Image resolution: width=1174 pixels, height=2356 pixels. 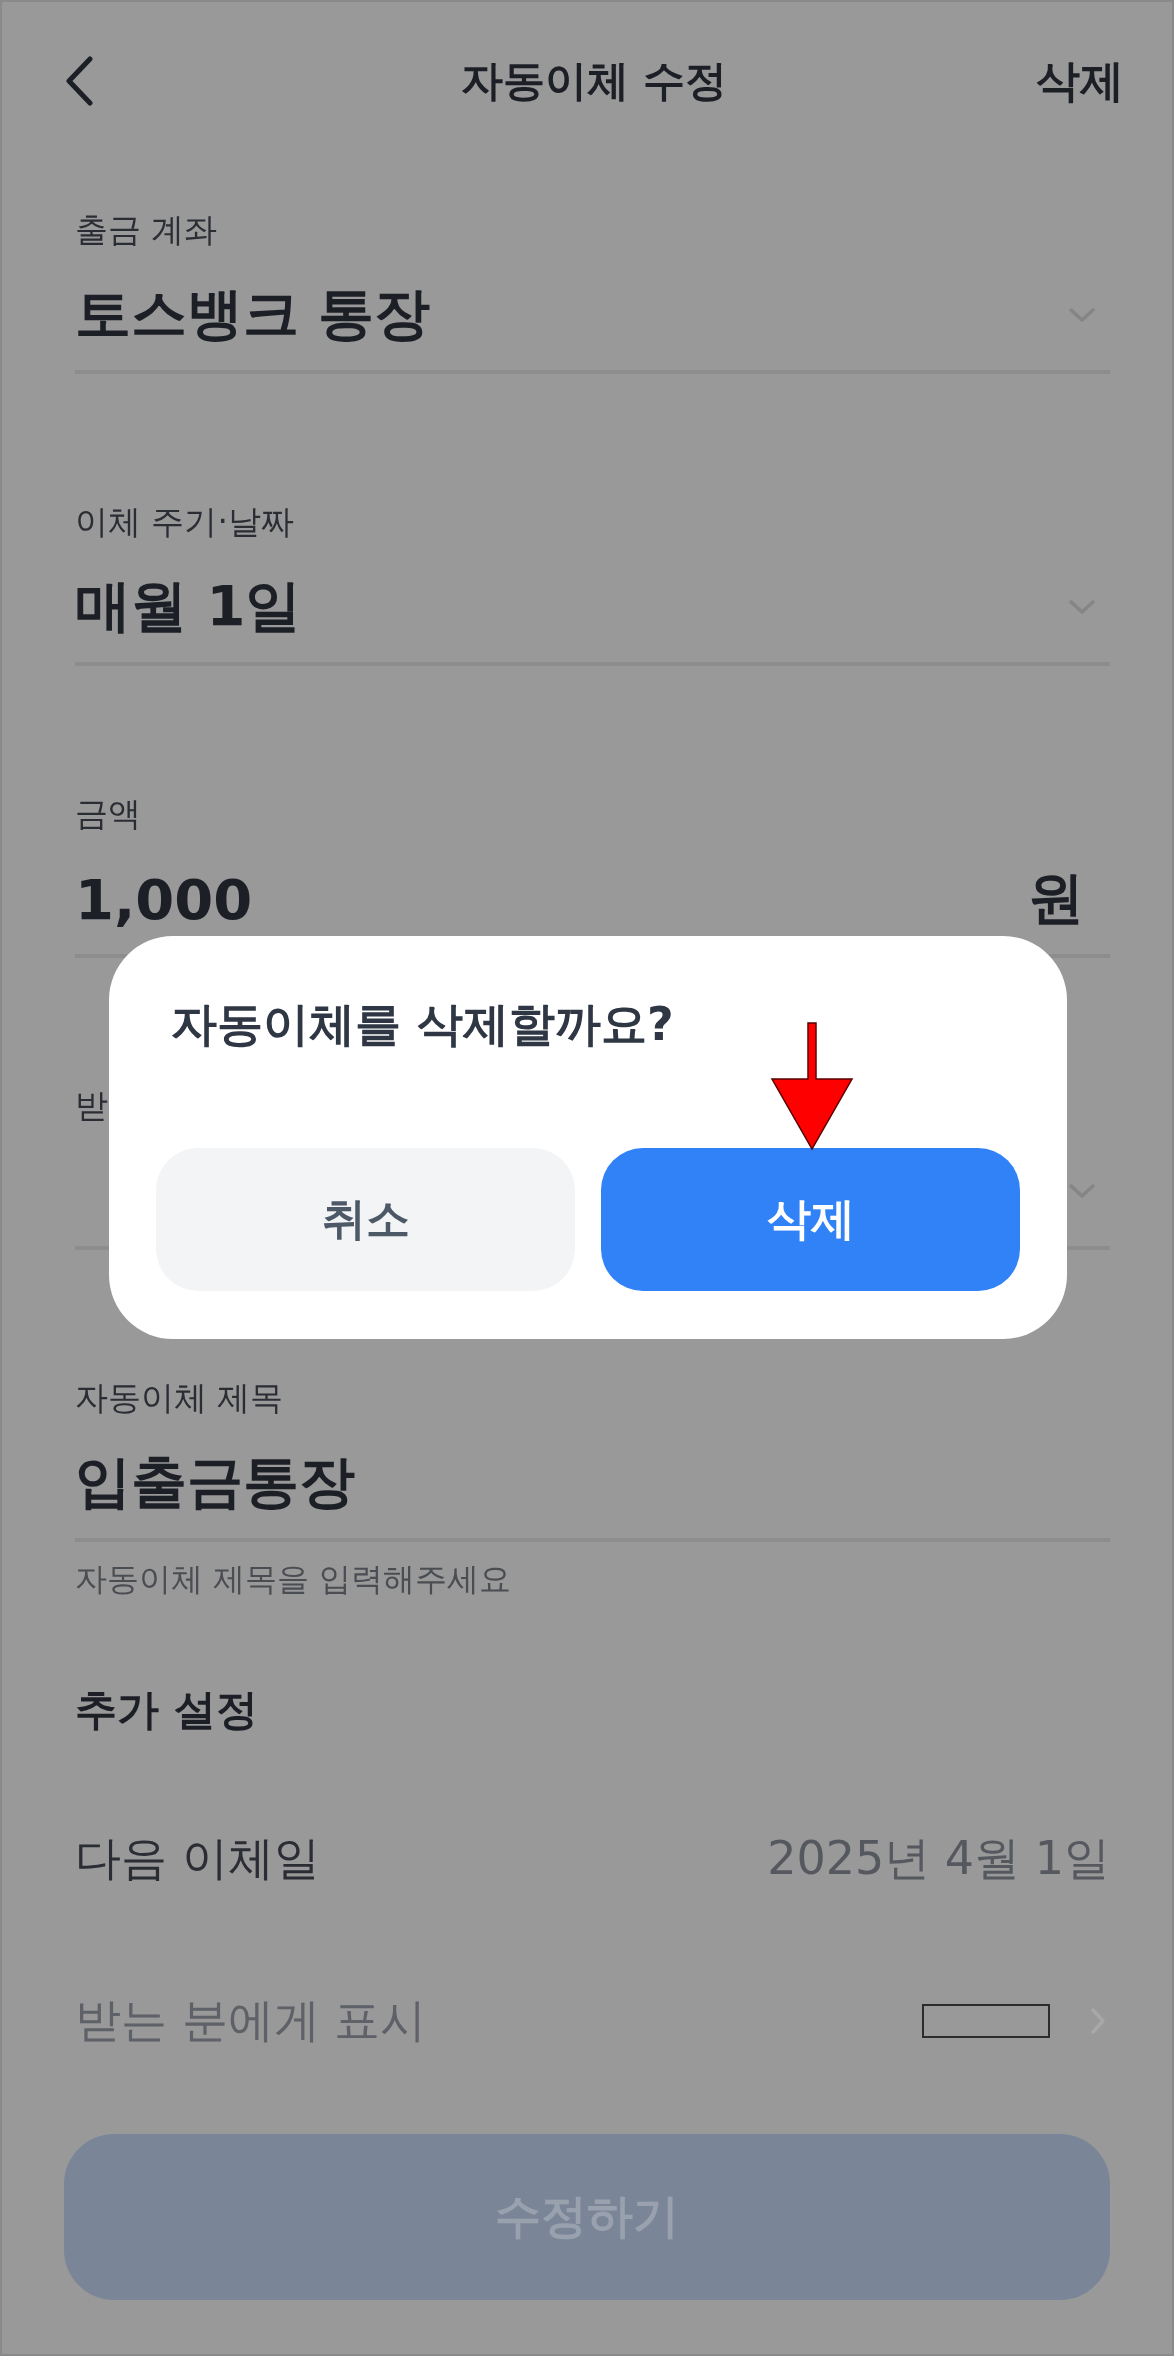 What do you see at coordinates (188, 606) in the screenshot?
I see `select-value: 매월 1일` at bounding box center [188, 606].